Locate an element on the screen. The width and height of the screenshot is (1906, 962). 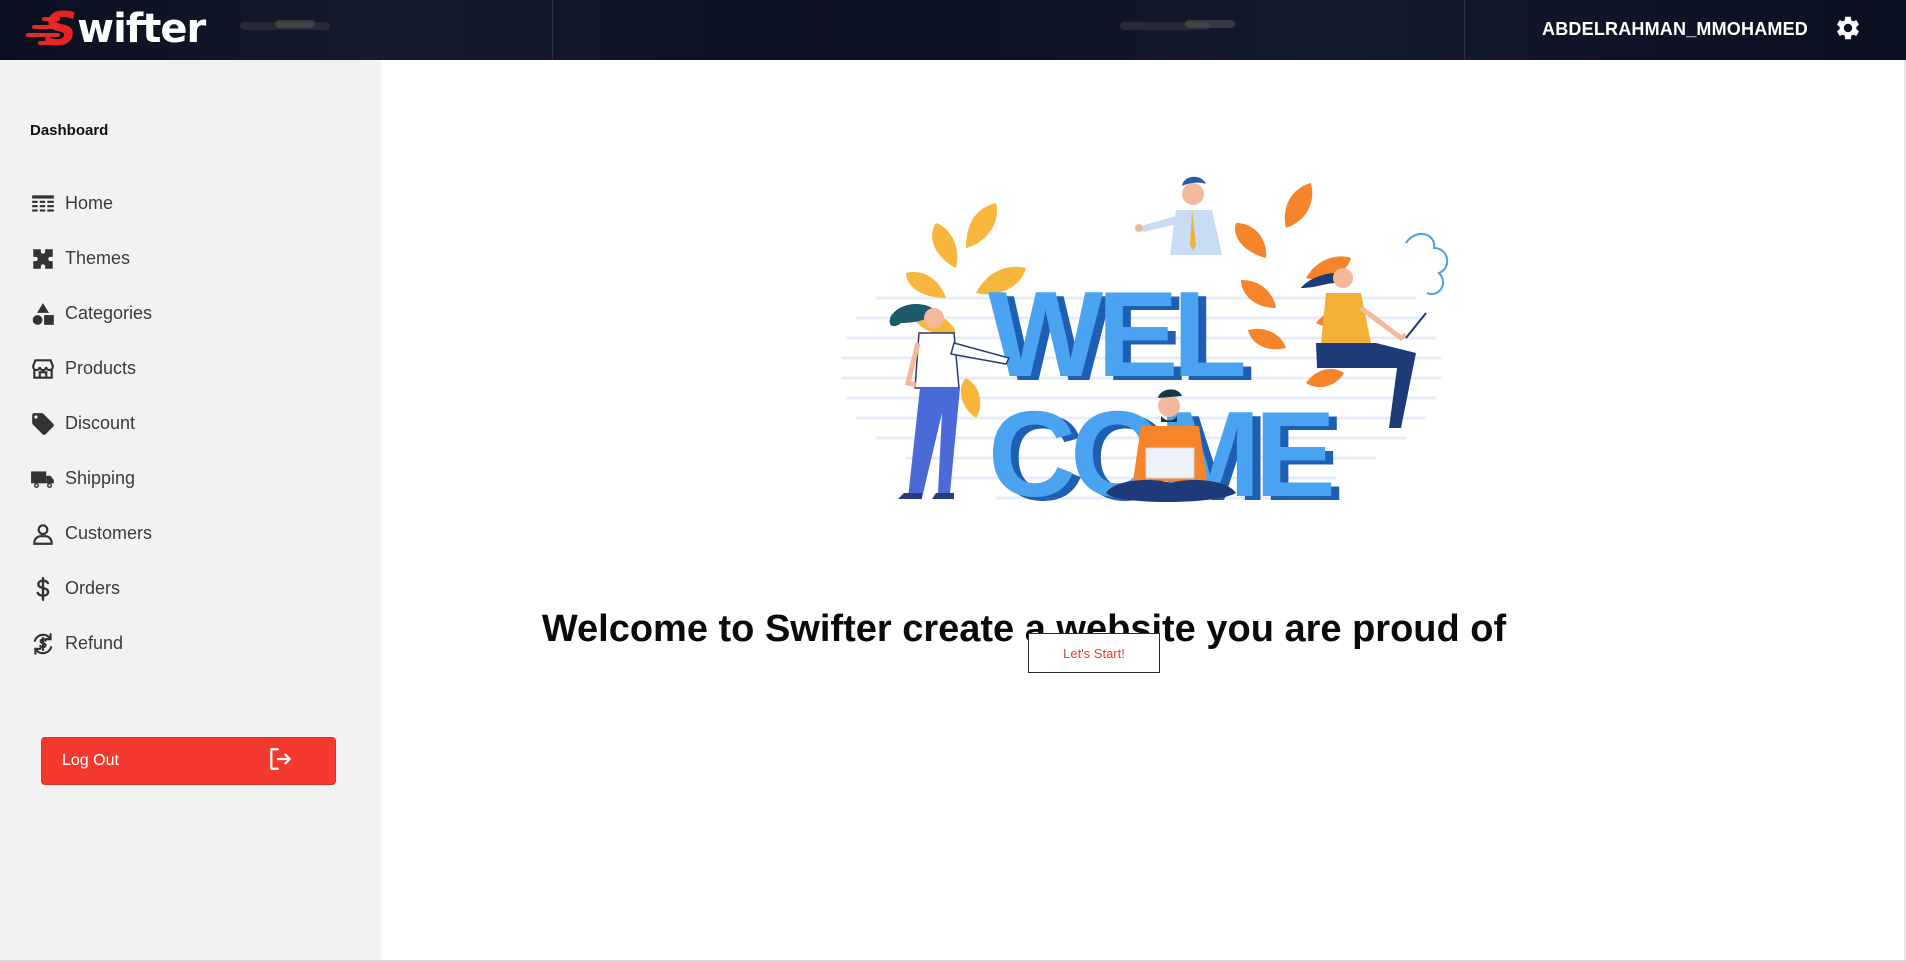
sidebar-item-customers: Customers is located at coordinates (195, 533).